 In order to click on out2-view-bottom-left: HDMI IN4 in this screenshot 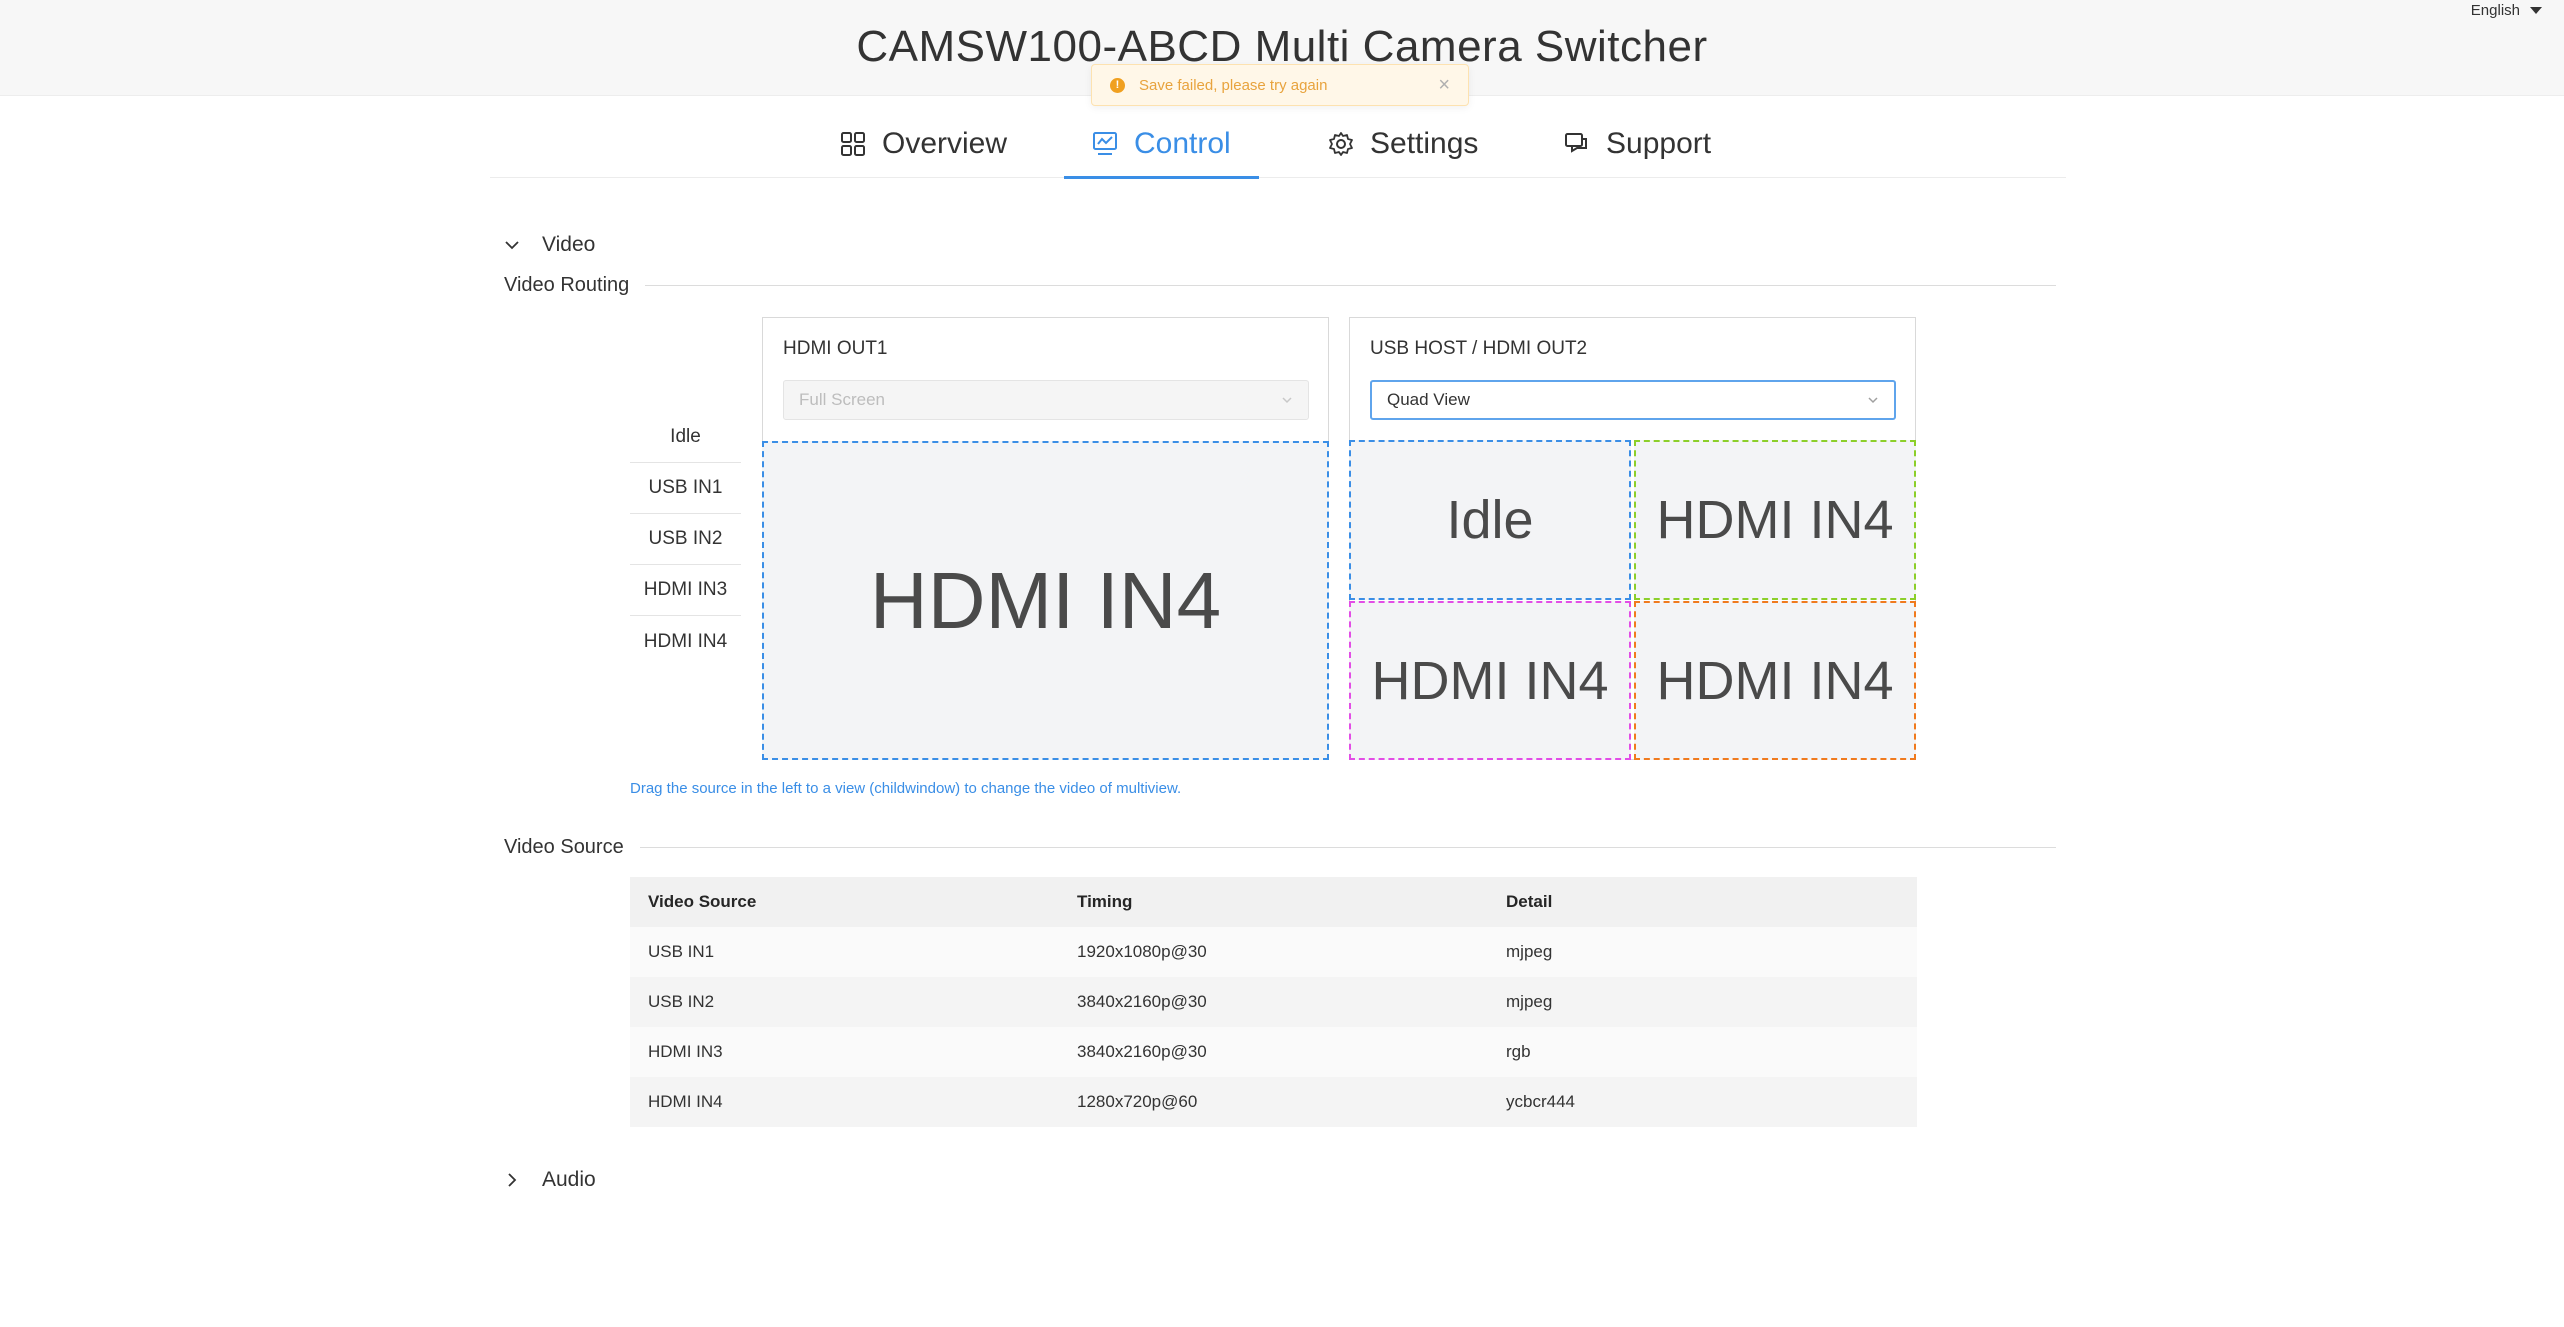, I will do `click(1490, 680)`.